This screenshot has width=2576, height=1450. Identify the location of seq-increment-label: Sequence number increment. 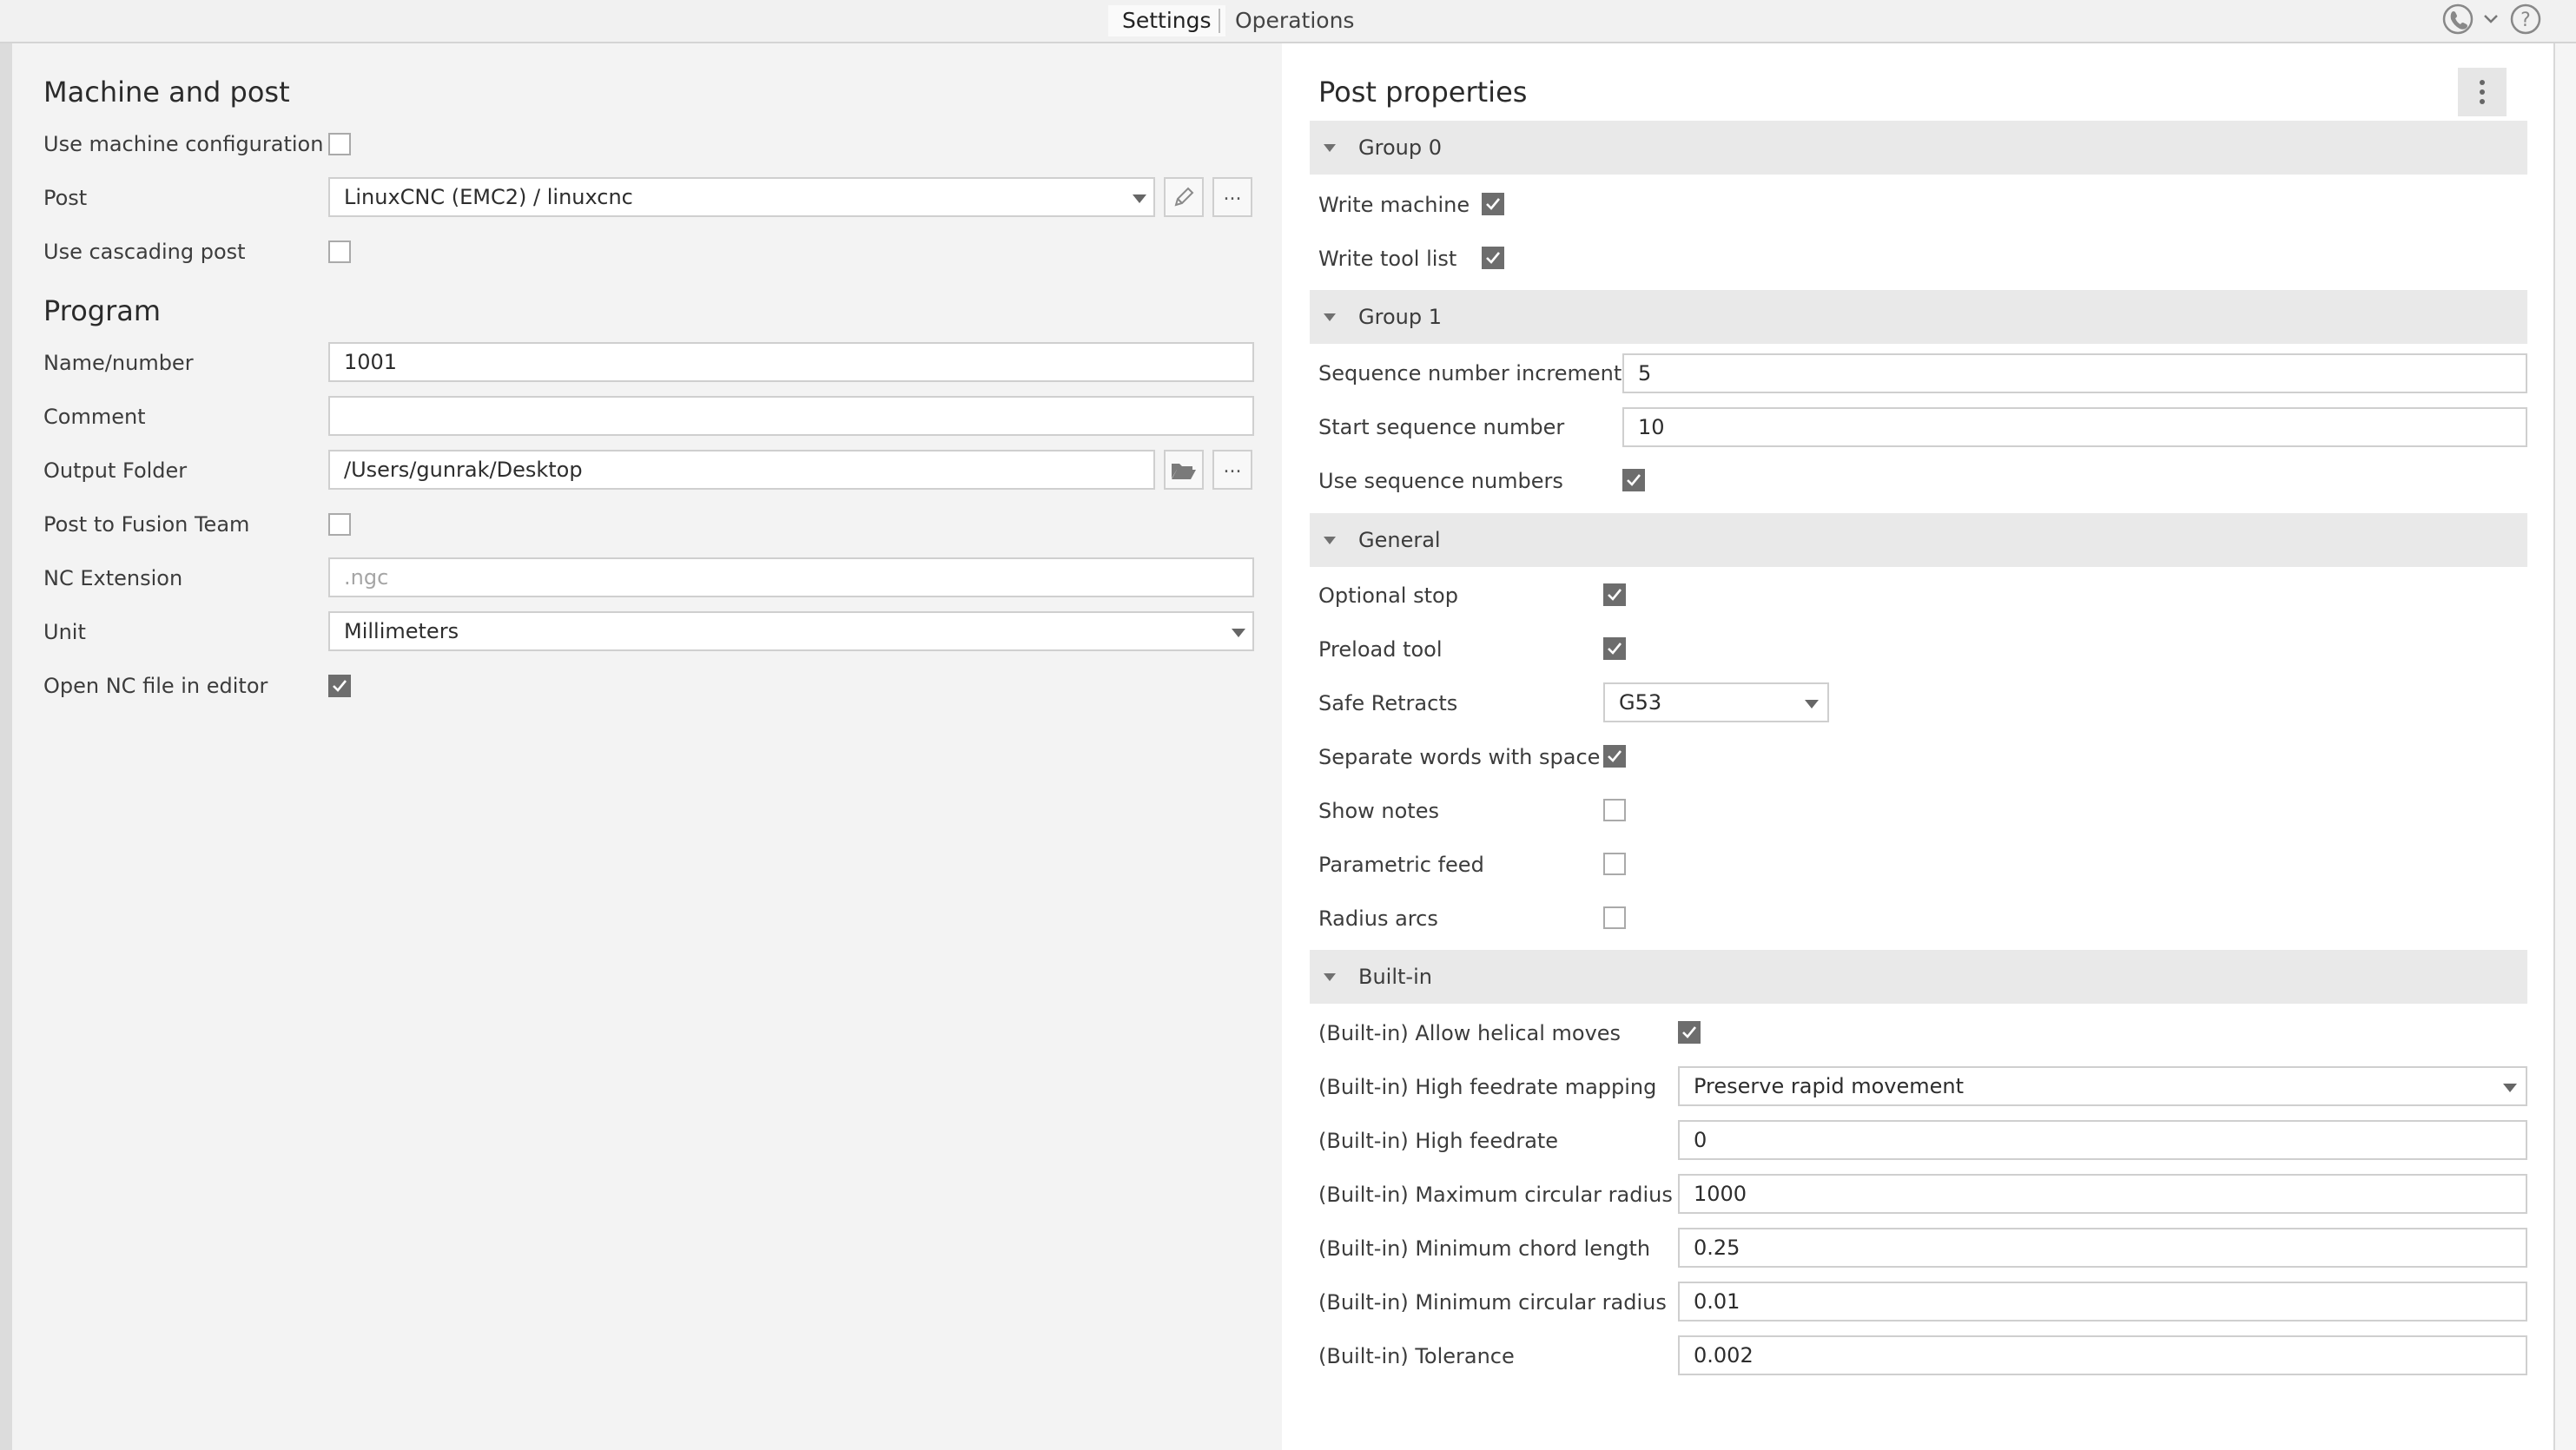
(1470, 373).